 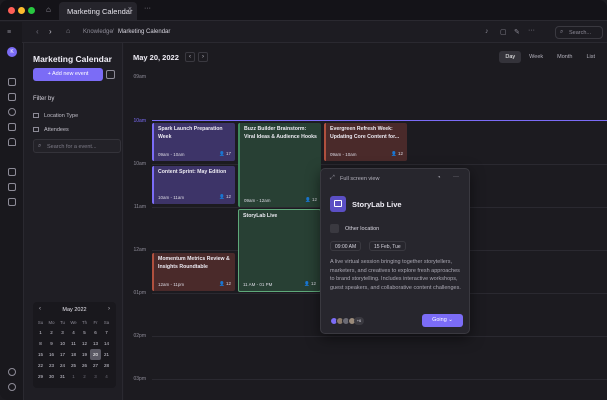 I want to click on calendar-day: 8, so click(x=40, y=343).